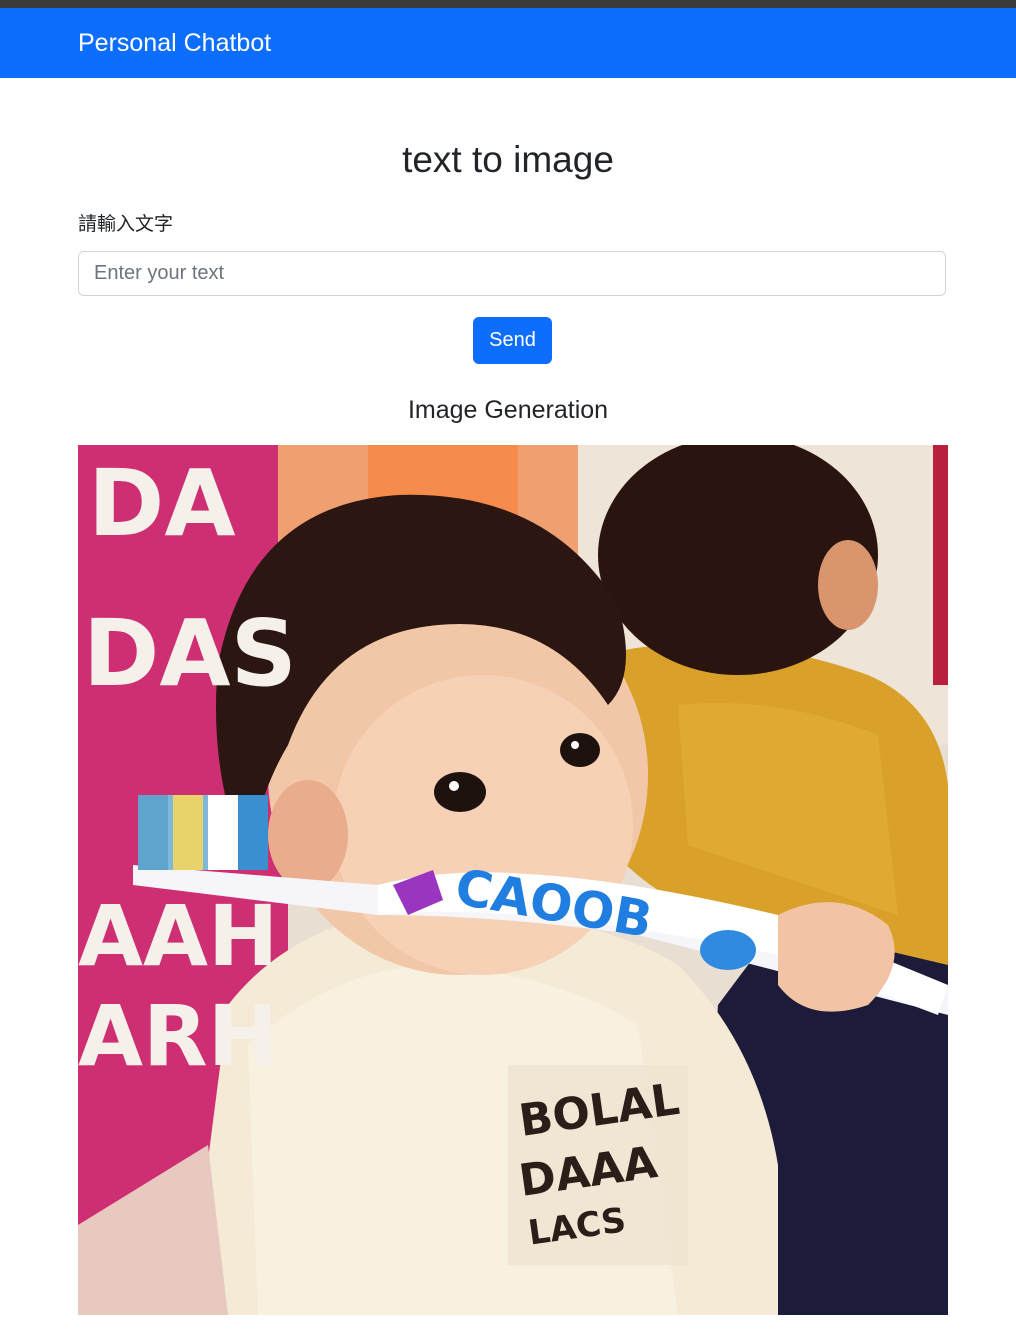 This screenshot has width=1016, height=1329. What do you see at coordinates (178, 936) in the screenshot?
I see `poster-lettering: AAH` at bounding box center [178, 936].